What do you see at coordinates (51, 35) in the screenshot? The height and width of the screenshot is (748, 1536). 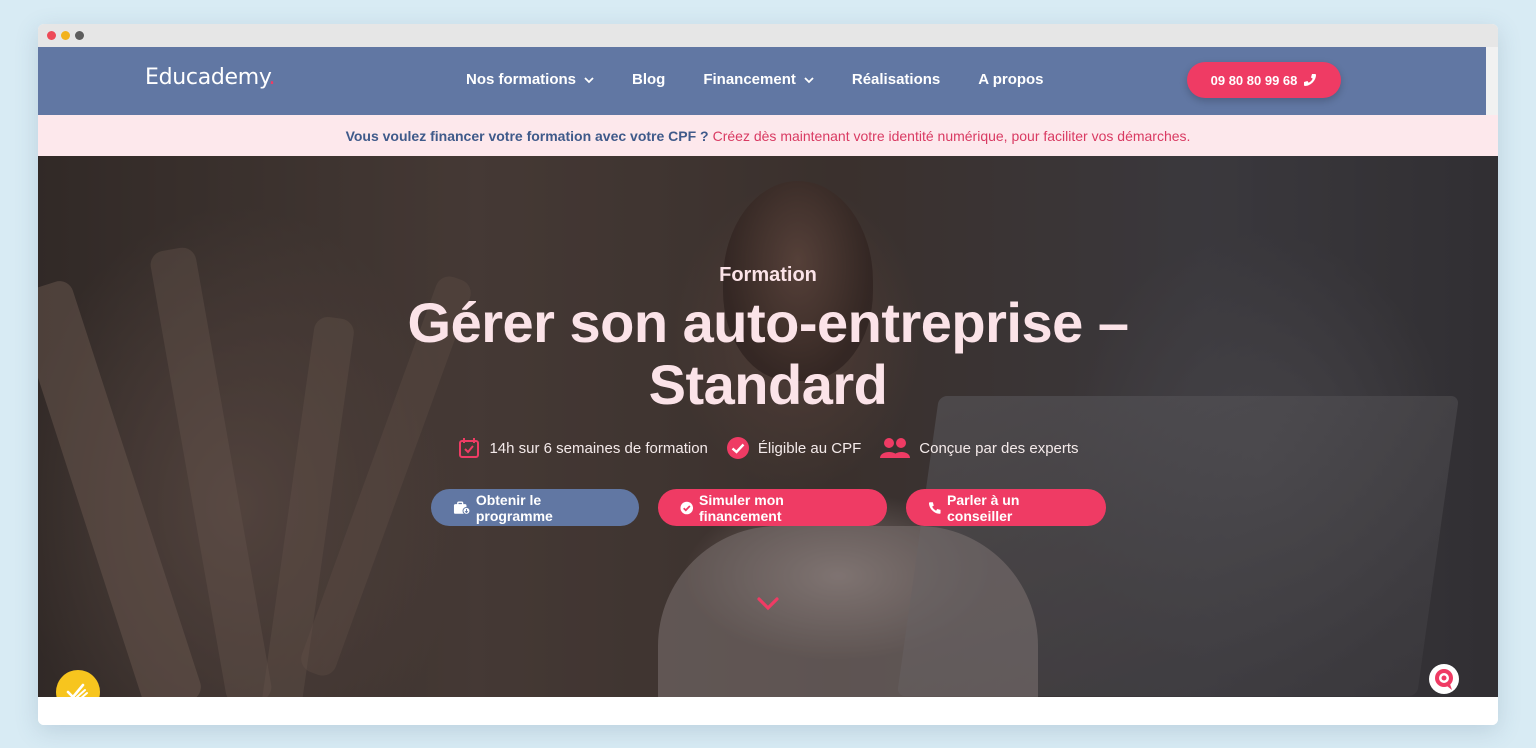 I see `close-window-button` at bounding box center [51, 35].